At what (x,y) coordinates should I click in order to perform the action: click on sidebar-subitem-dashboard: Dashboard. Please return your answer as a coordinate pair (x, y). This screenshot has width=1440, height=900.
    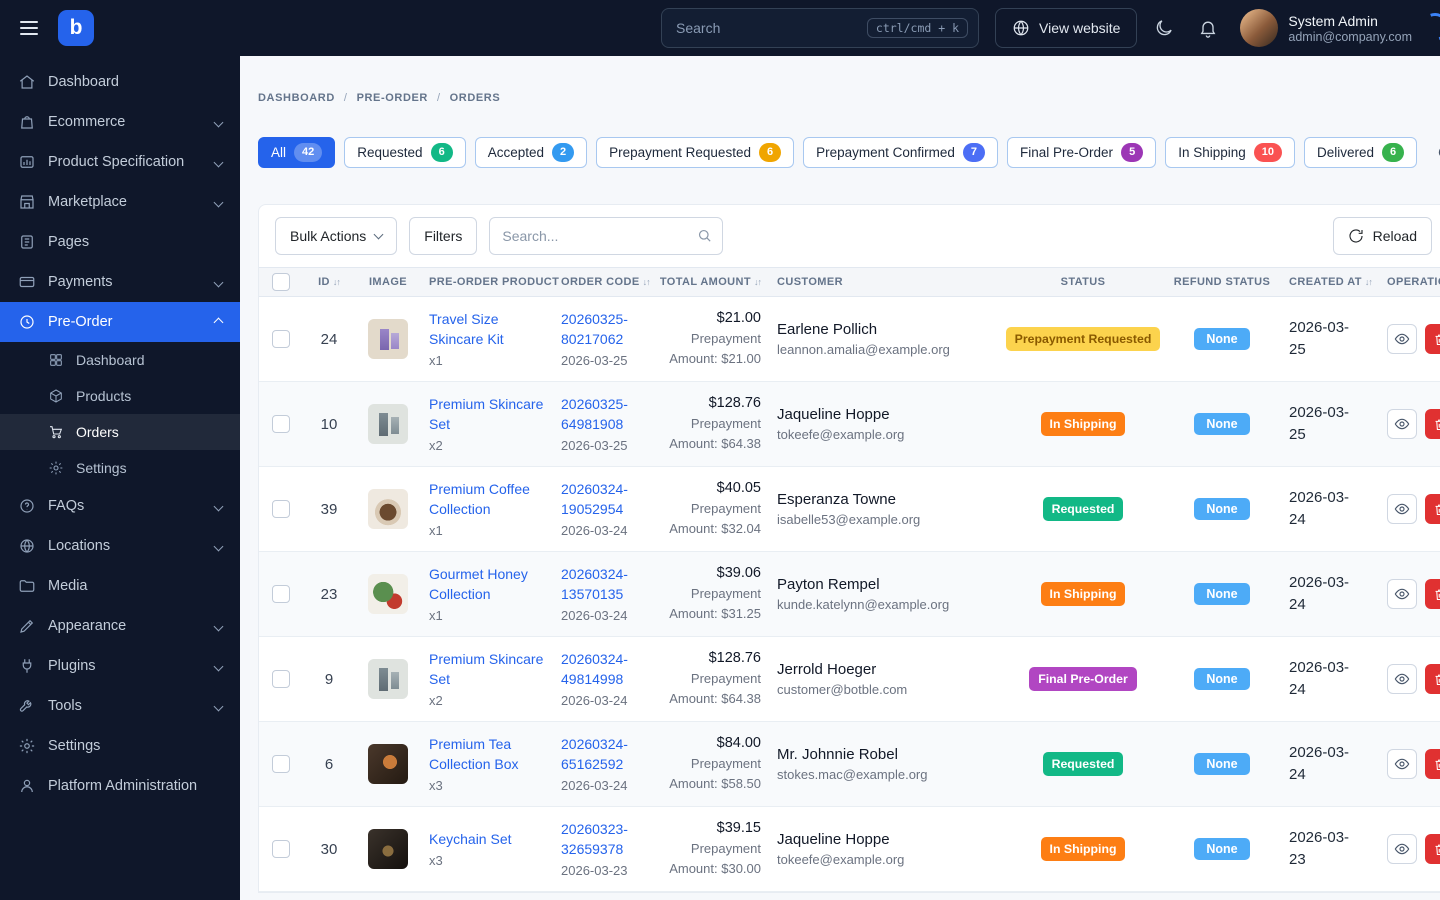
    Looking at the image, I should click on (120, 360).